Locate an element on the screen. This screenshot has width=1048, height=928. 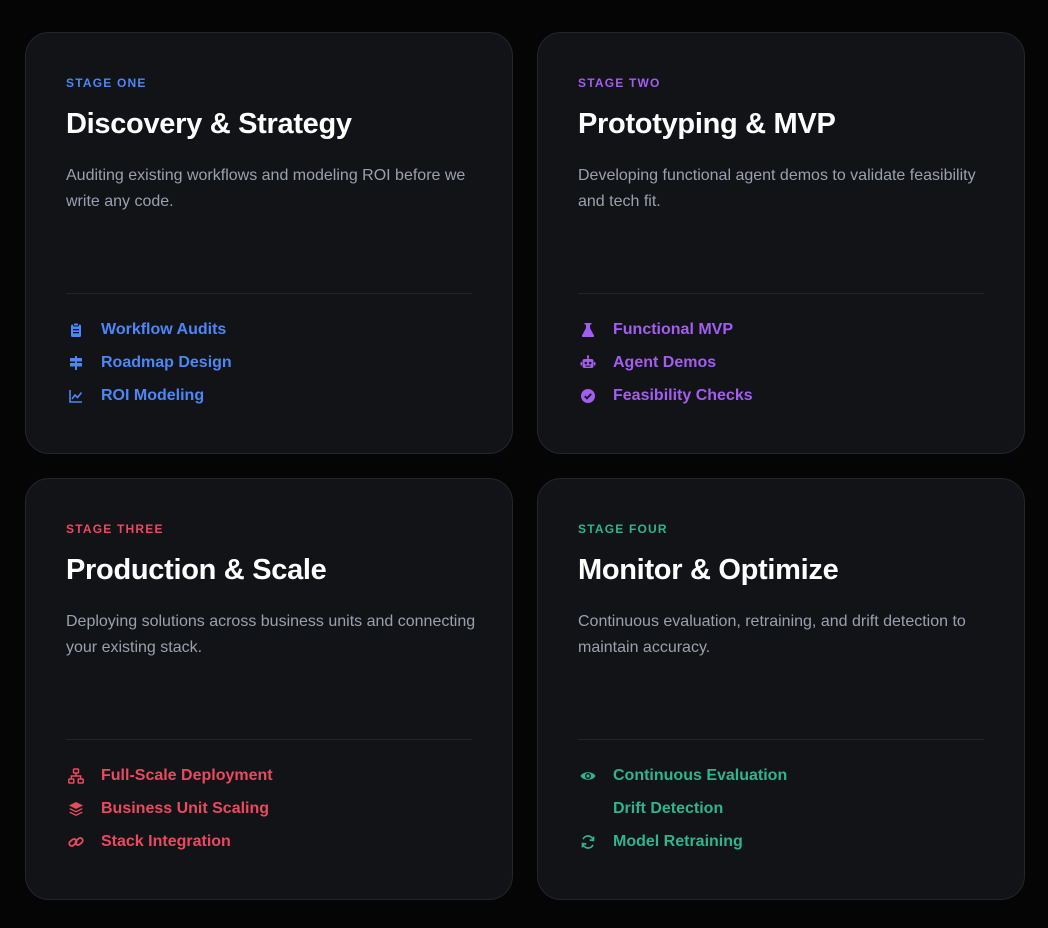
feature-item: Agent Demos is located at coordinates (665, 362).